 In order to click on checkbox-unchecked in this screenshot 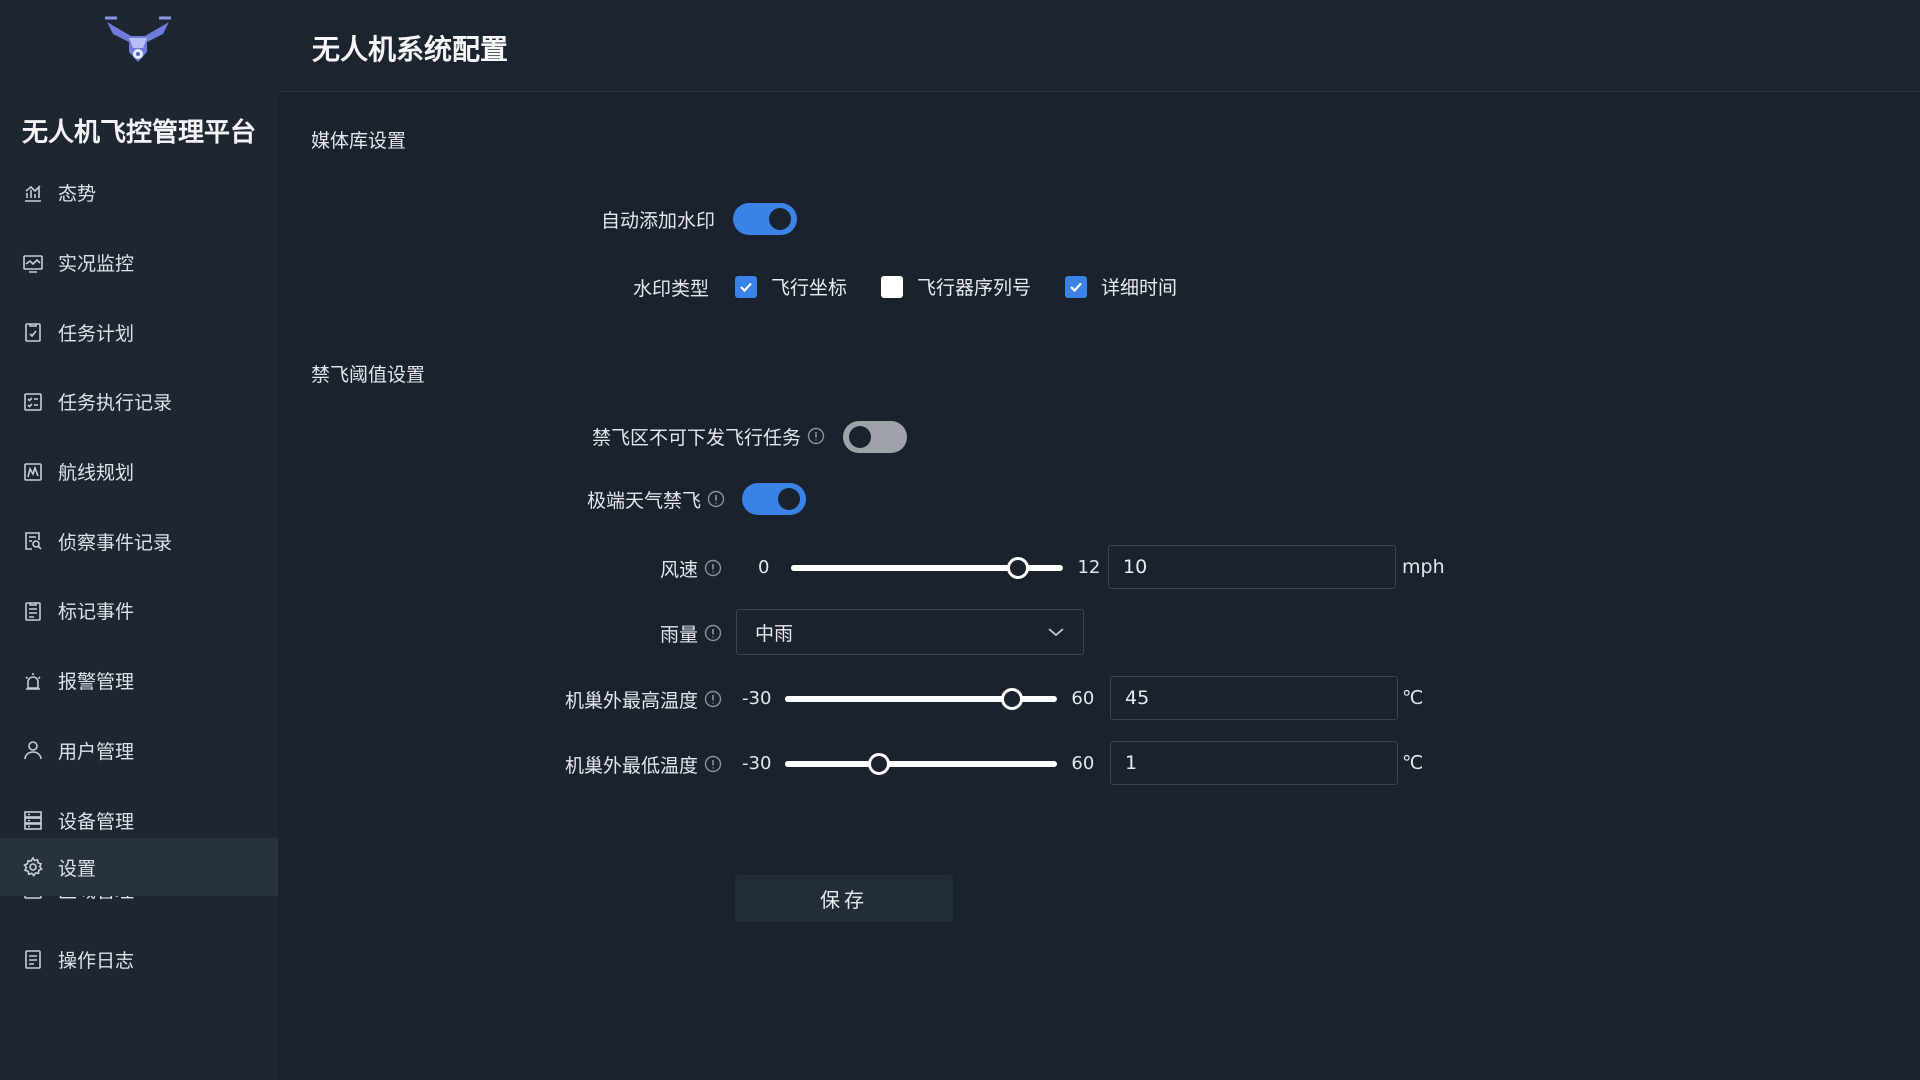, I will do `click(892, 286)`.